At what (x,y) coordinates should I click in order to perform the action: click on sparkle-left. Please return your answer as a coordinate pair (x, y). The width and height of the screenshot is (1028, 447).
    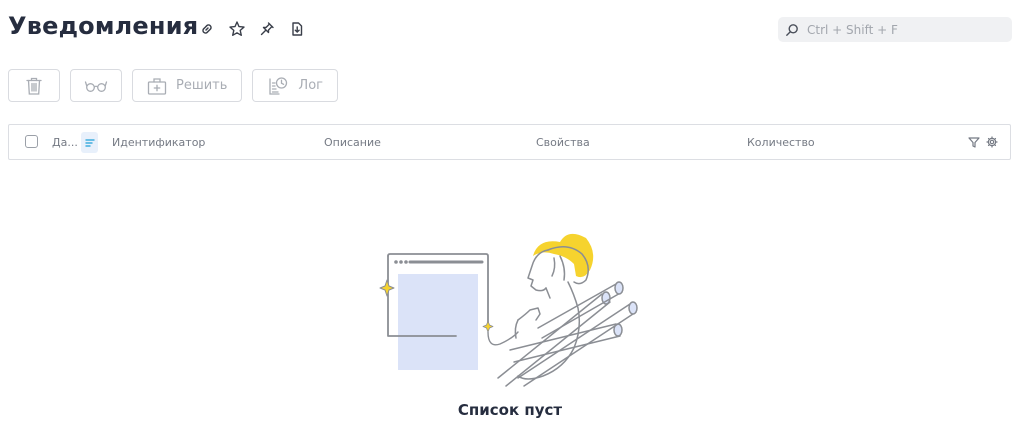
    Looking at the image, I should click on (387, 288).